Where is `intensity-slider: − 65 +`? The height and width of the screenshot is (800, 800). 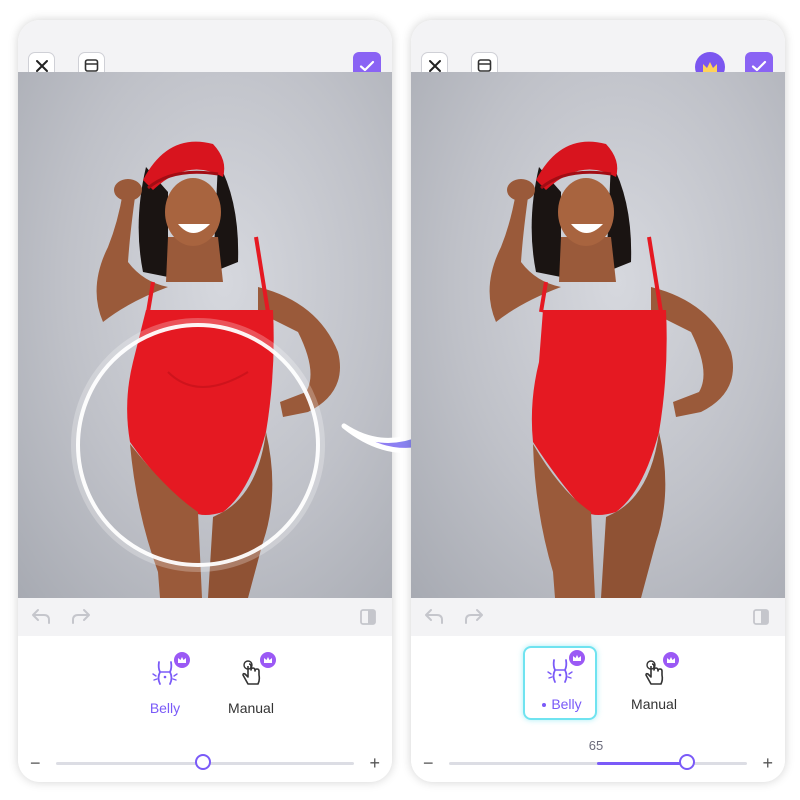
intensity-slider: − 65 + is located at coordinates (598, 758).